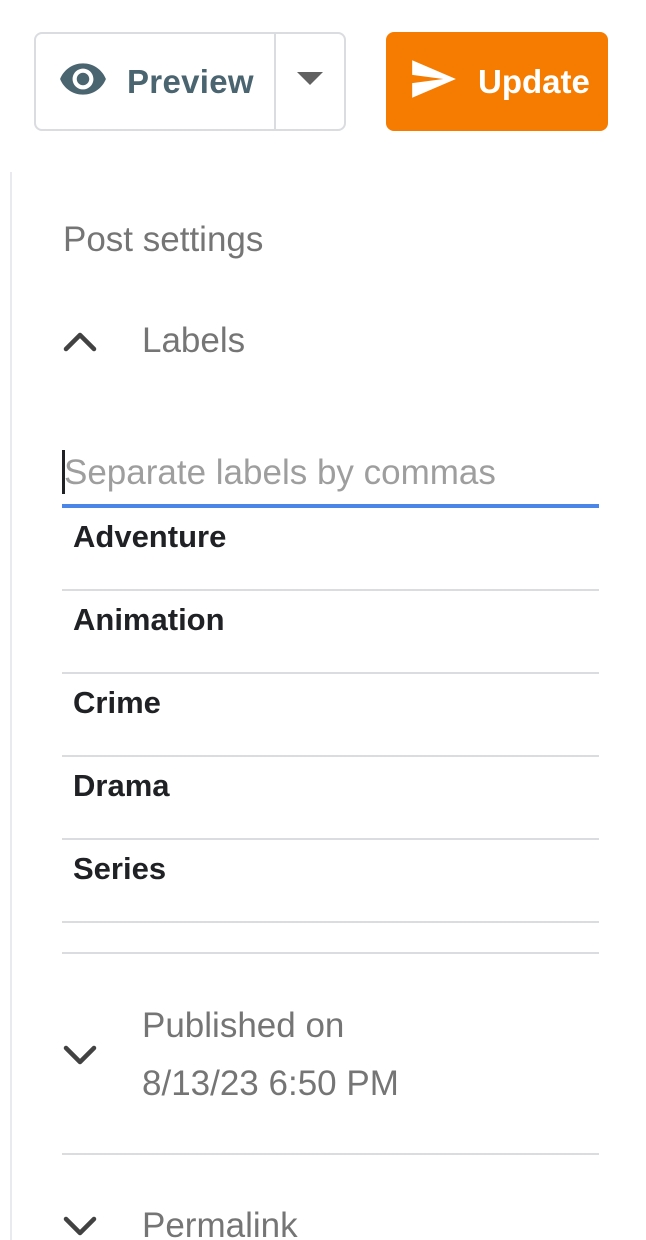  What do you see at coordinates (433, 81) in the screenshot?
I see `send-icon` at bounding box center [433, 81].